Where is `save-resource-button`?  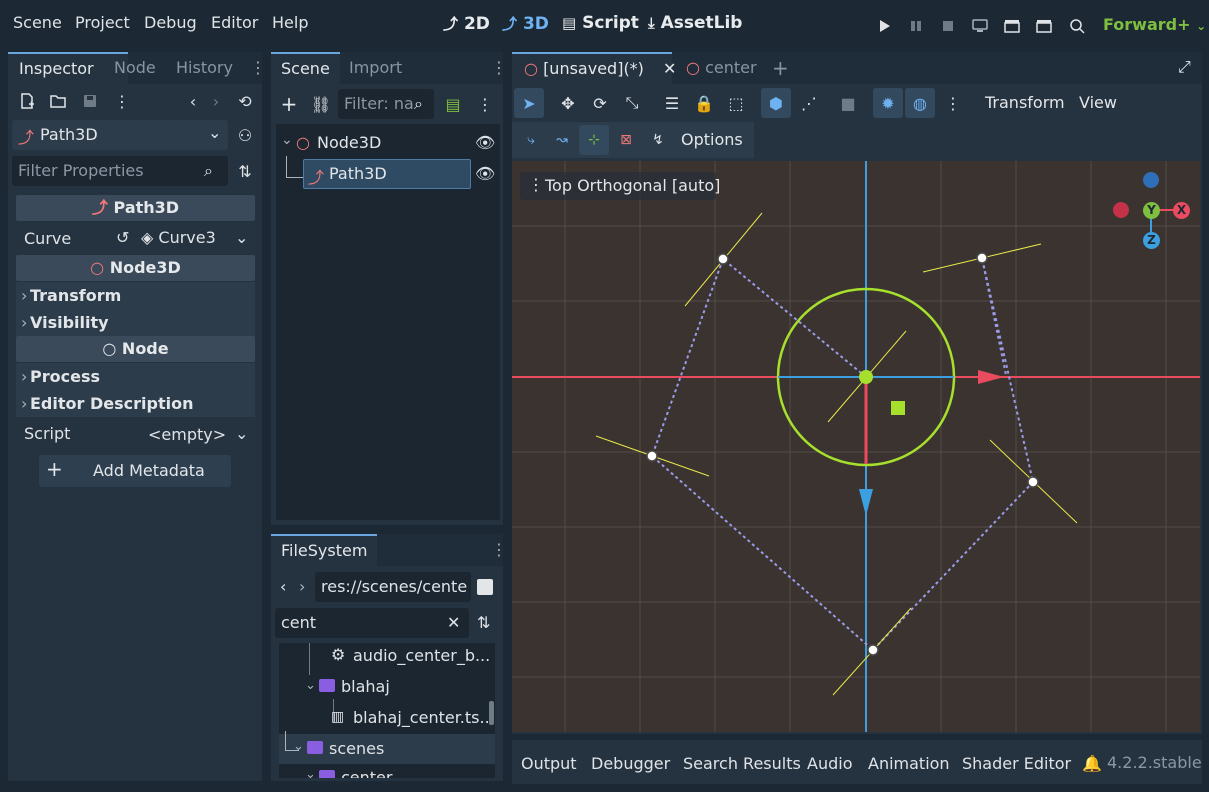 save-resource-button is located at coordinates (90, 101).